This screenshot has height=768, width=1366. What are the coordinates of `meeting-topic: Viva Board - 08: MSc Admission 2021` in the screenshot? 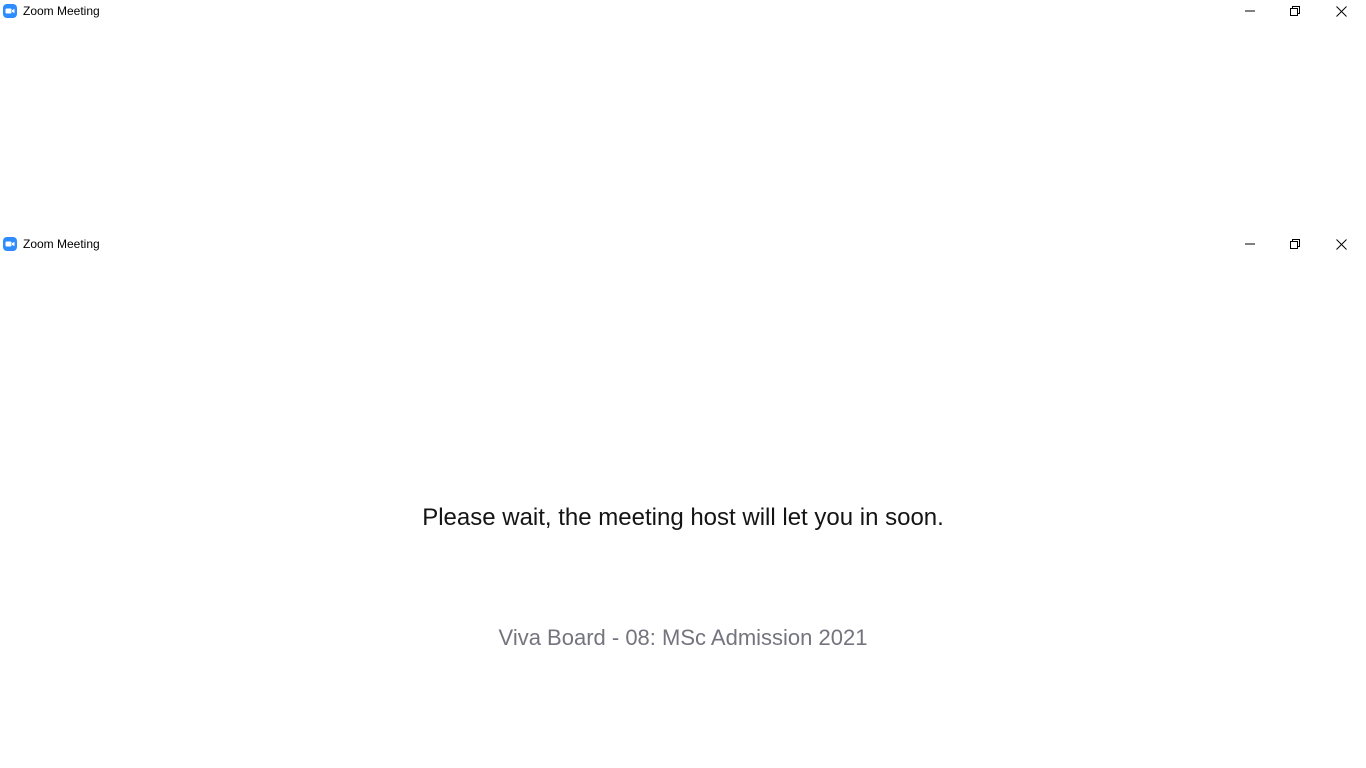 It's located at (683, 637).